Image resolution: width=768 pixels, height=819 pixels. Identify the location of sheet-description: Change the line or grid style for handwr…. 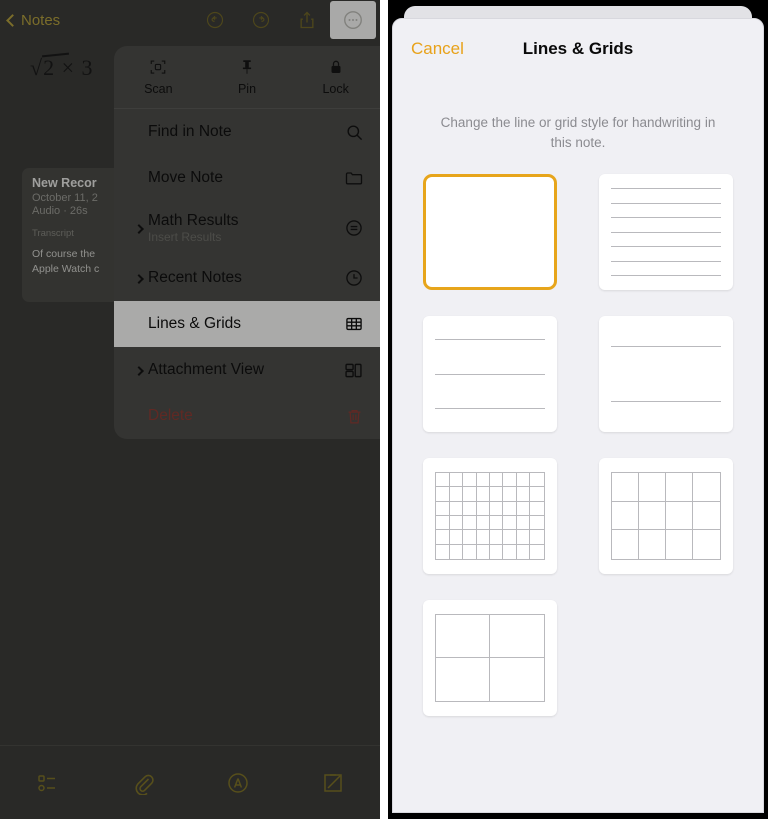
(578, 132).